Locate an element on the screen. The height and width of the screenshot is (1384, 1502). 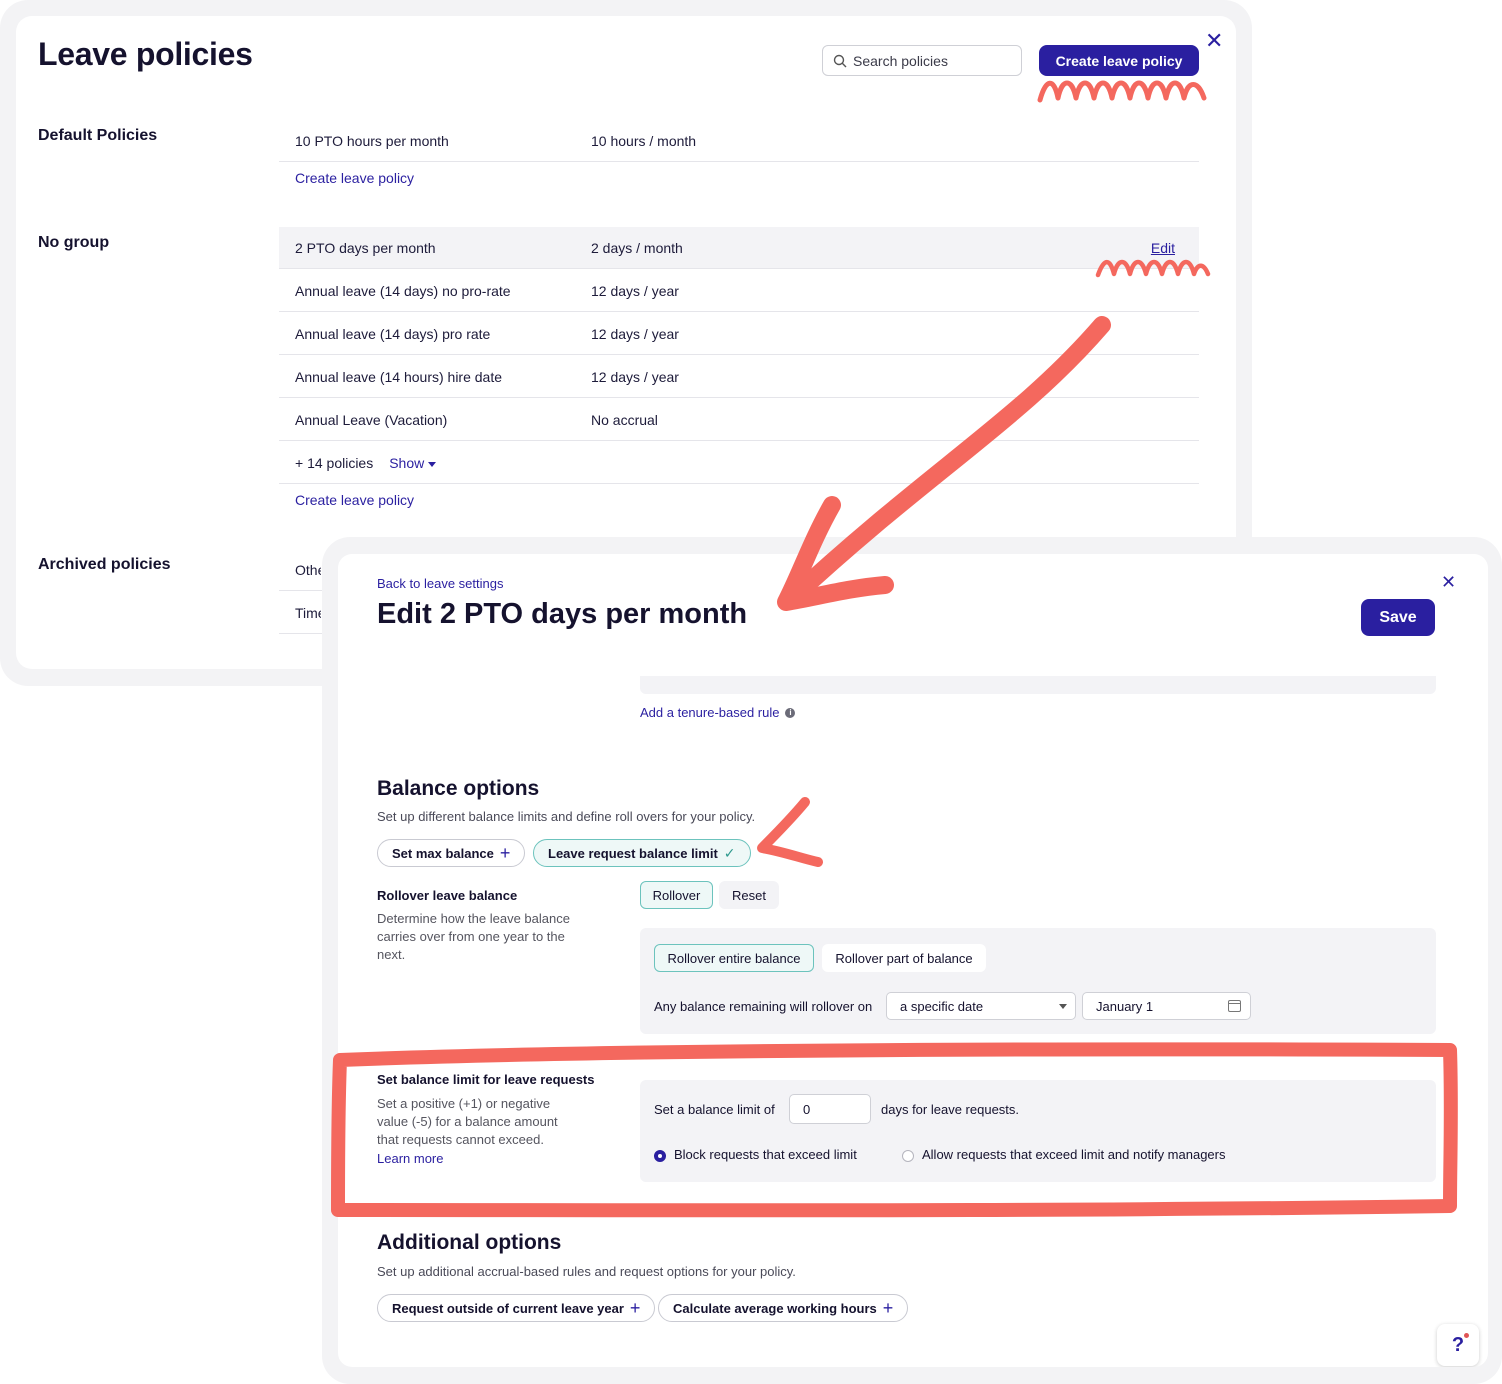
more-policies-row-content: + 14 policies Show is located at coordinates (366, 463).